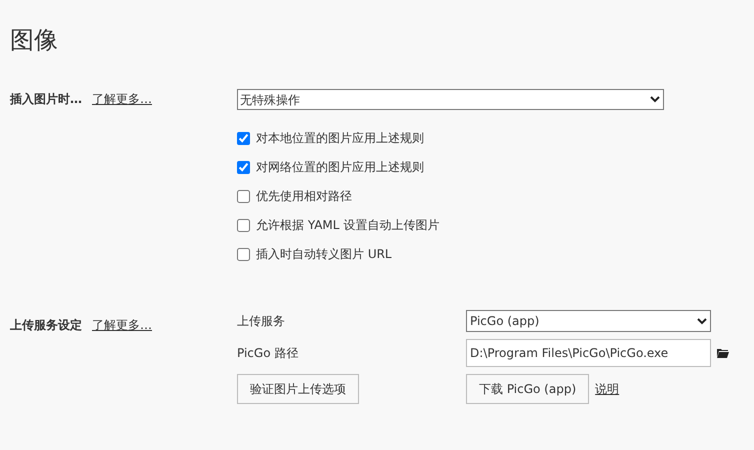 This screenshot has height=450, width=754. Describe the element at coordinates (304, 196) in the screenshot. I see `checkbox-label: 优先使用相对路径` at that location.